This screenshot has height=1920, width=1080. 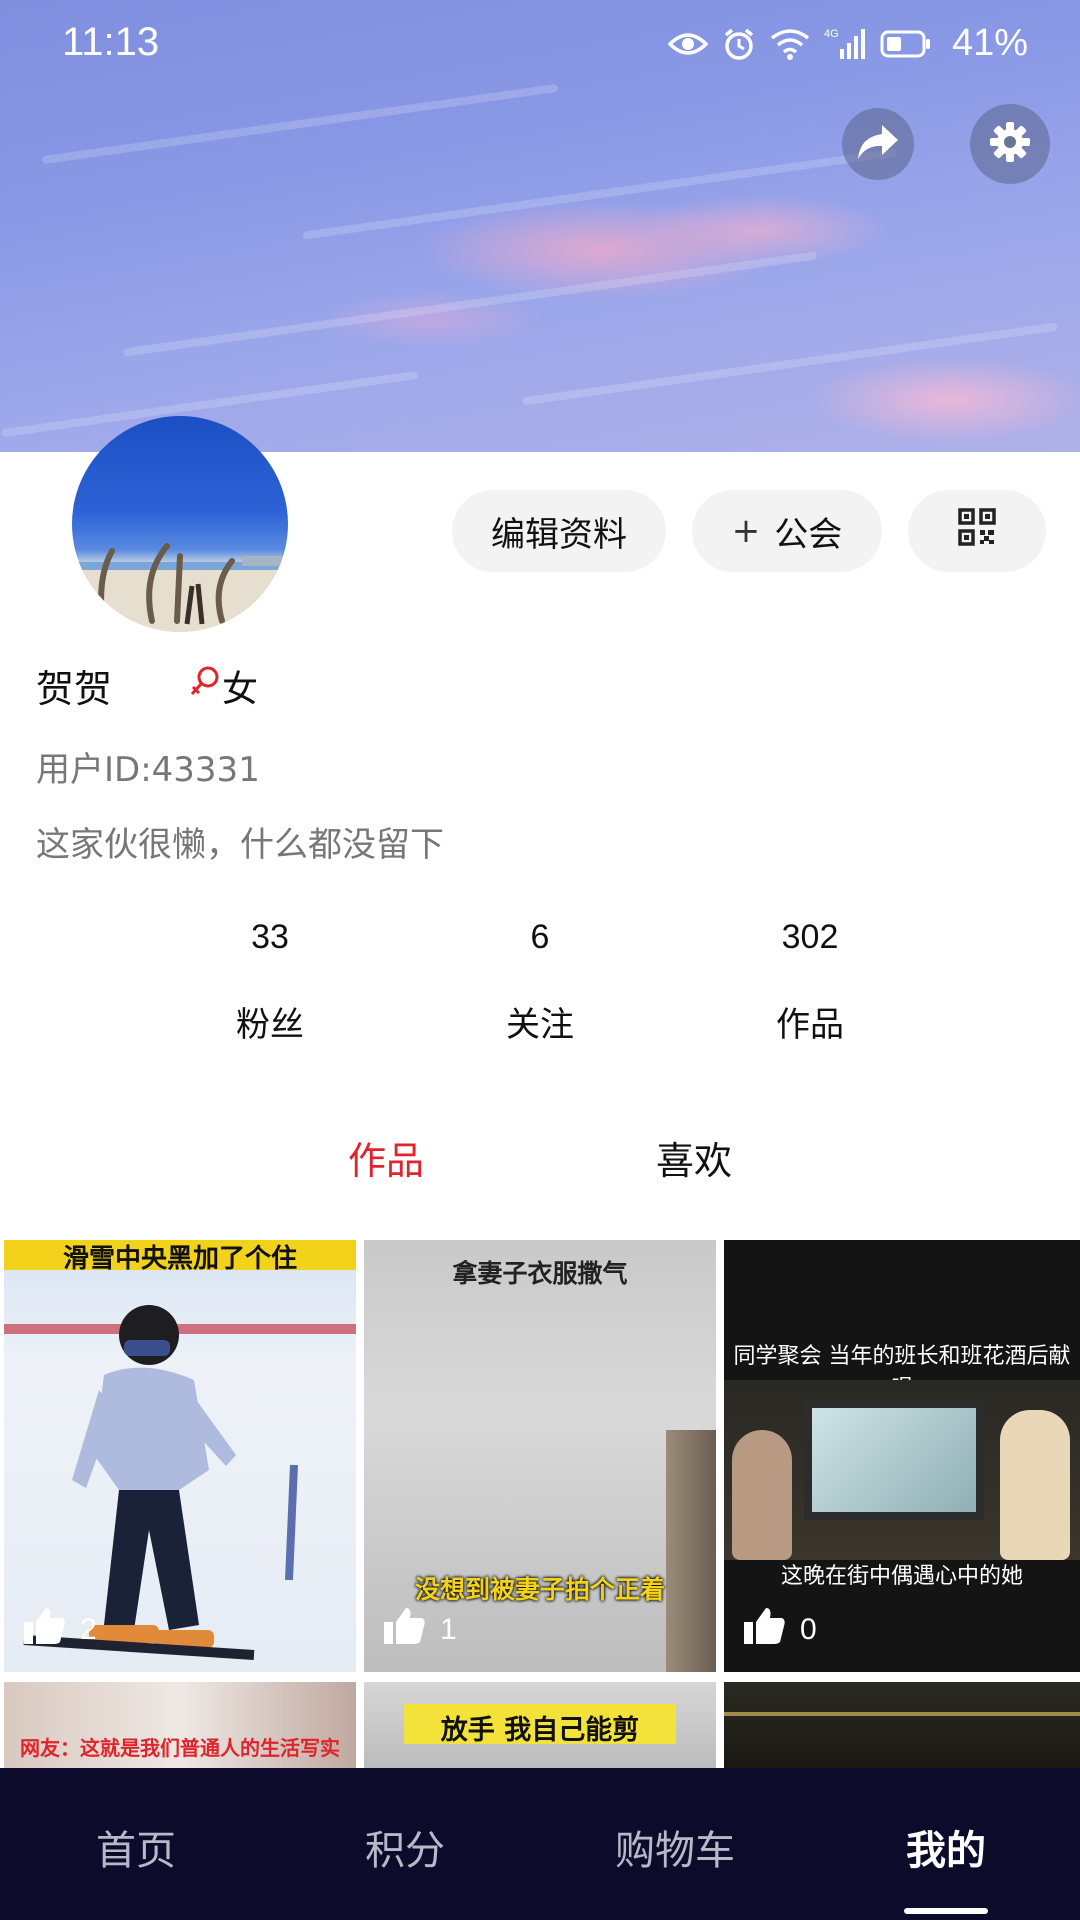 I want to click on works-stat: 302 作品, so click(x=810, y=982).